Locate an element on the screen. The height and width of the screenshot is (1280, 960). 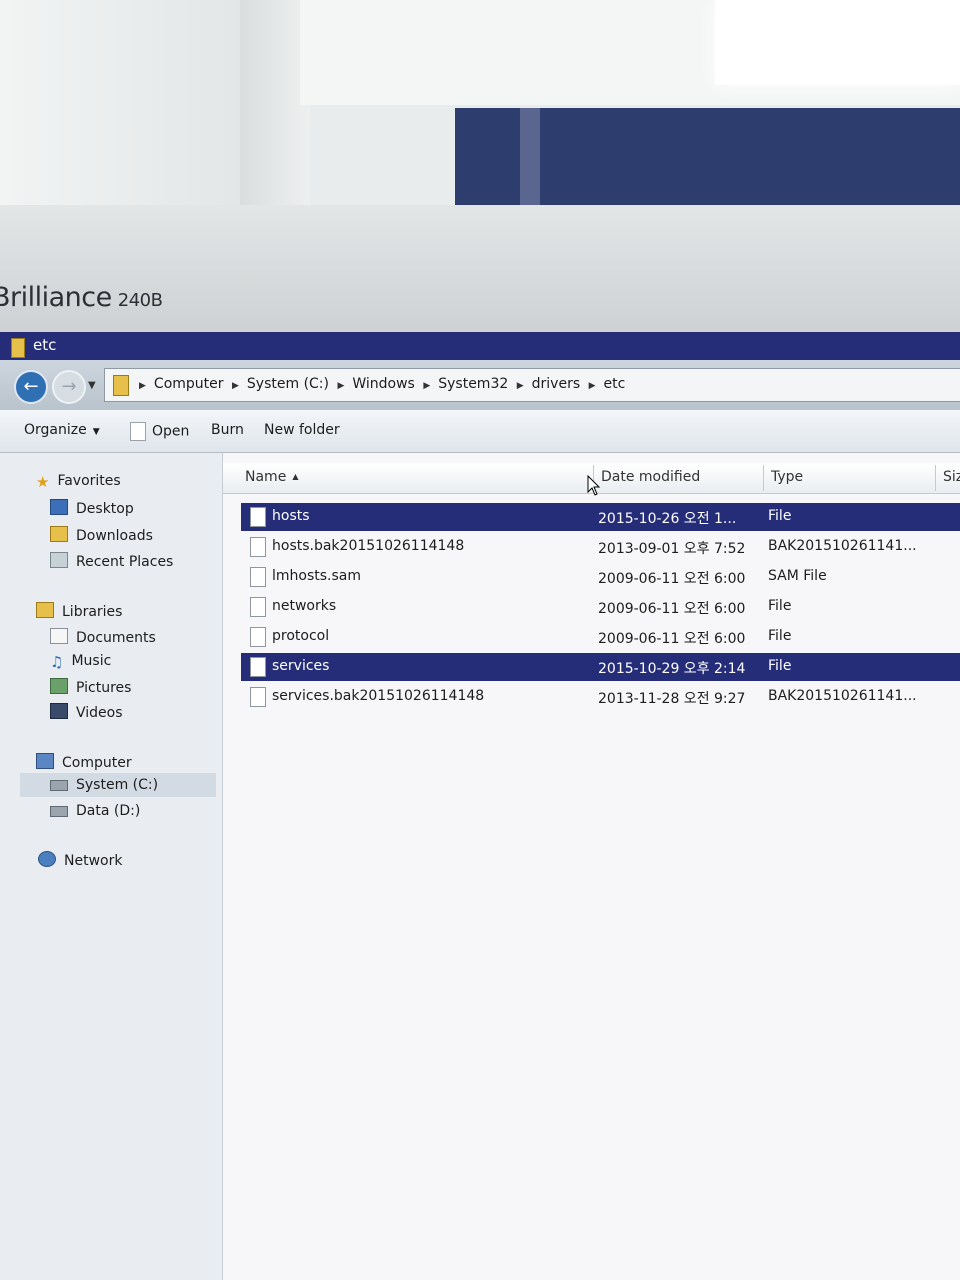
forward-arrow-icon: → is located at coordinates (69, 386).